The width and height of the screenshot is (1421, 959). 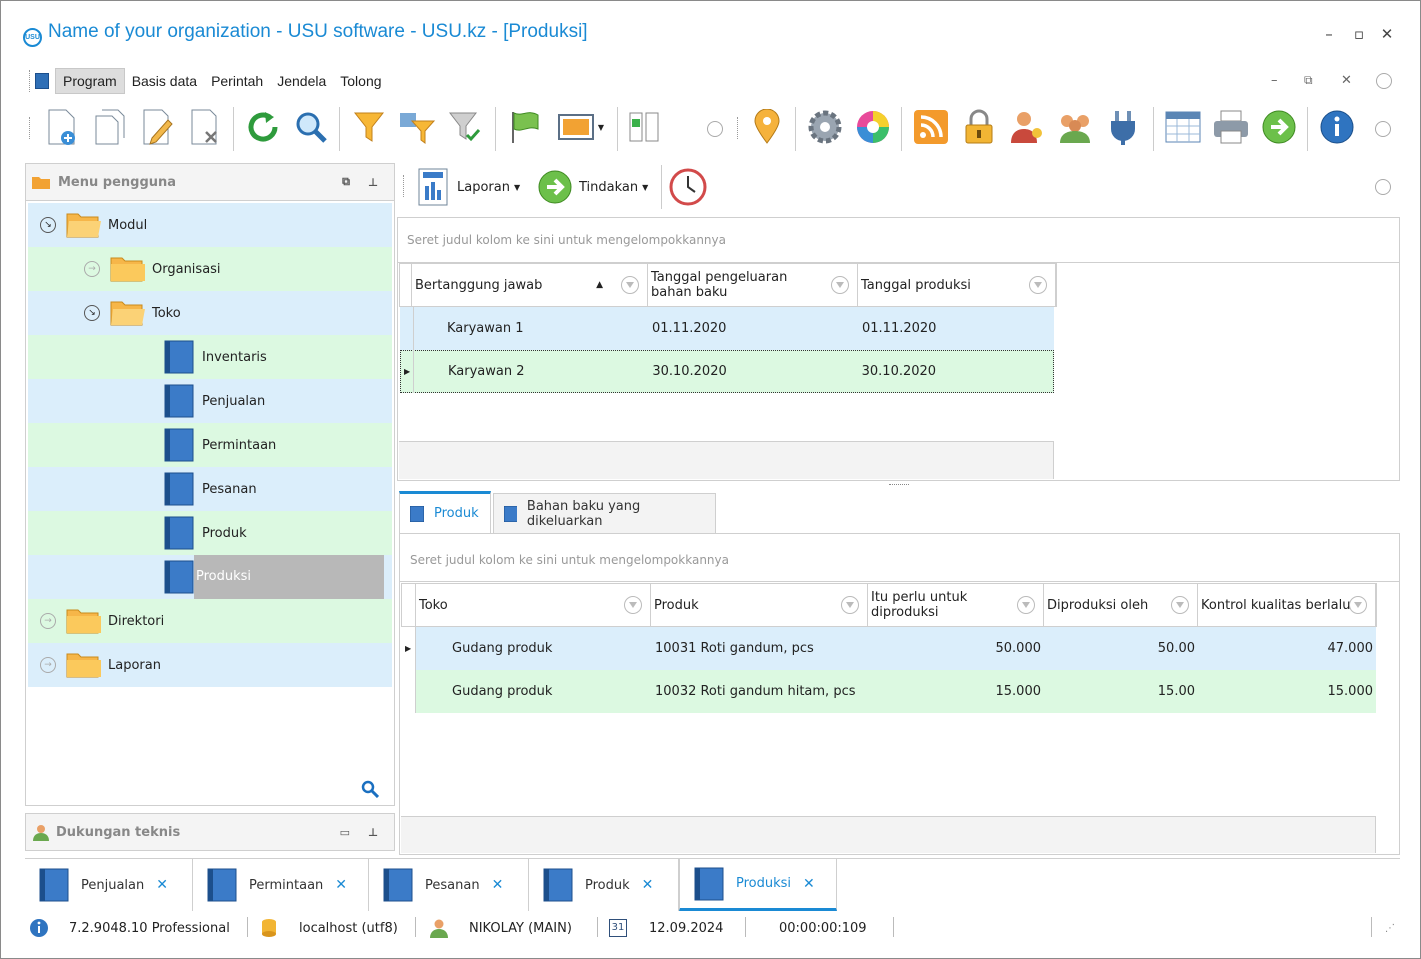 What do you see at coordinates (205, 127) in the screenshot?
I see `delete-record-button` at bounding box center [205, 127].